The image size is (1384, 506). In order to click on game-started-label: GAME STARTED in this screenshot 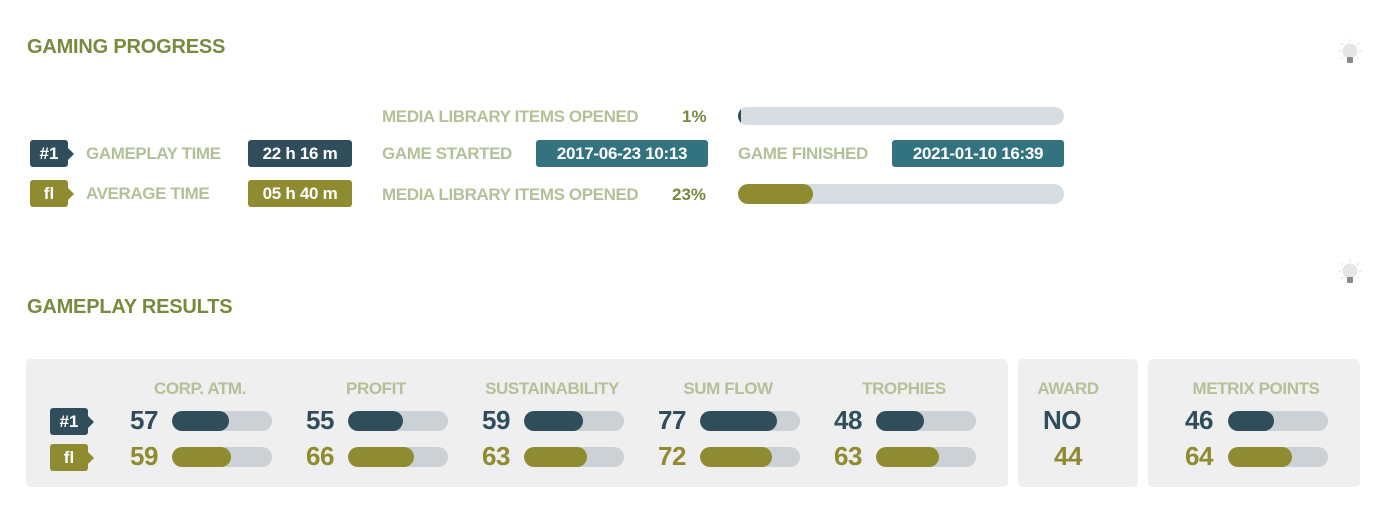, I will do `click(447, 153)`.